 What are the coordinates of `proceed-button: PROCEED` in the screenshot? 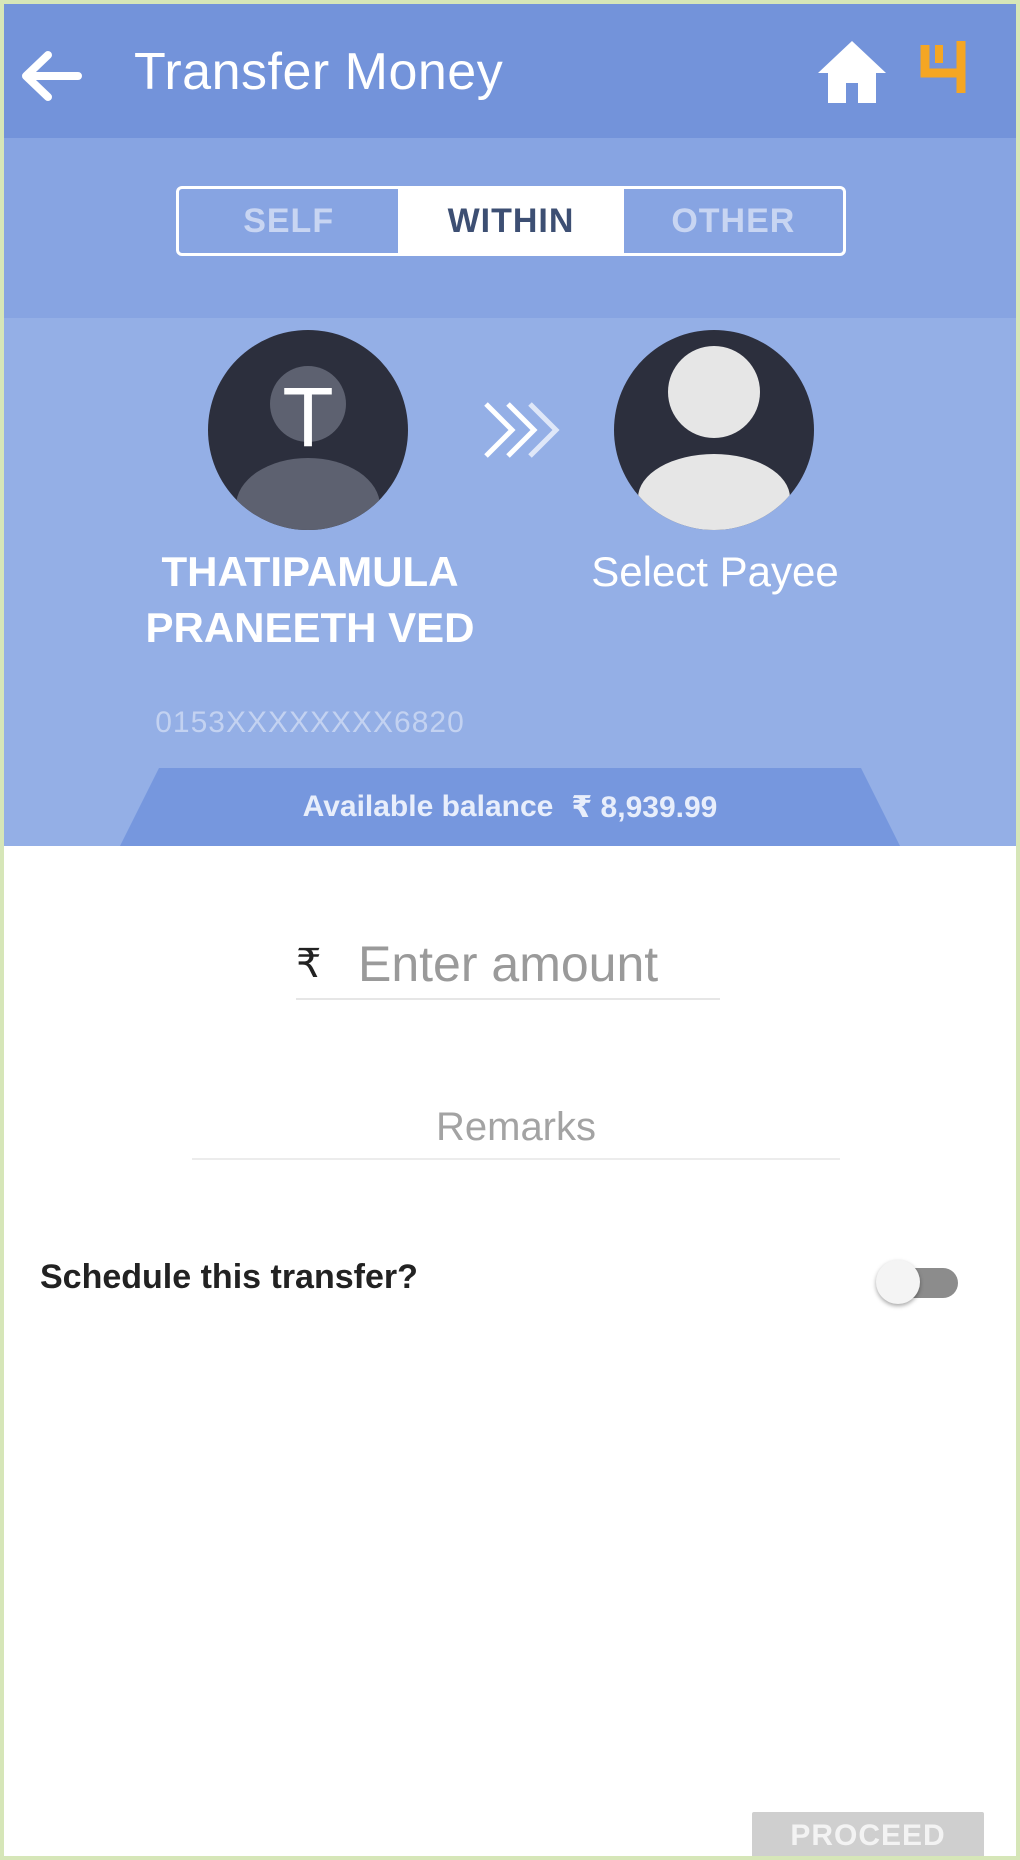 It's located at (868, 1836).